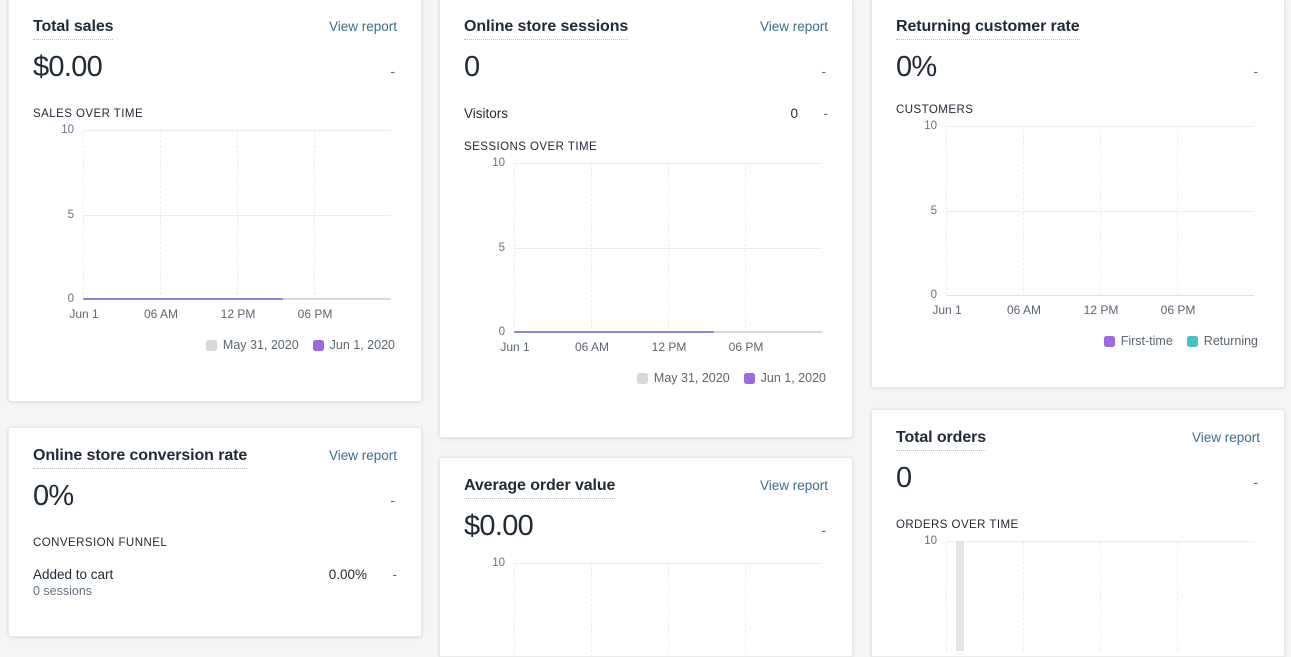  I want to click on card-header: Online store conversion rate View report, so click(215, 457).